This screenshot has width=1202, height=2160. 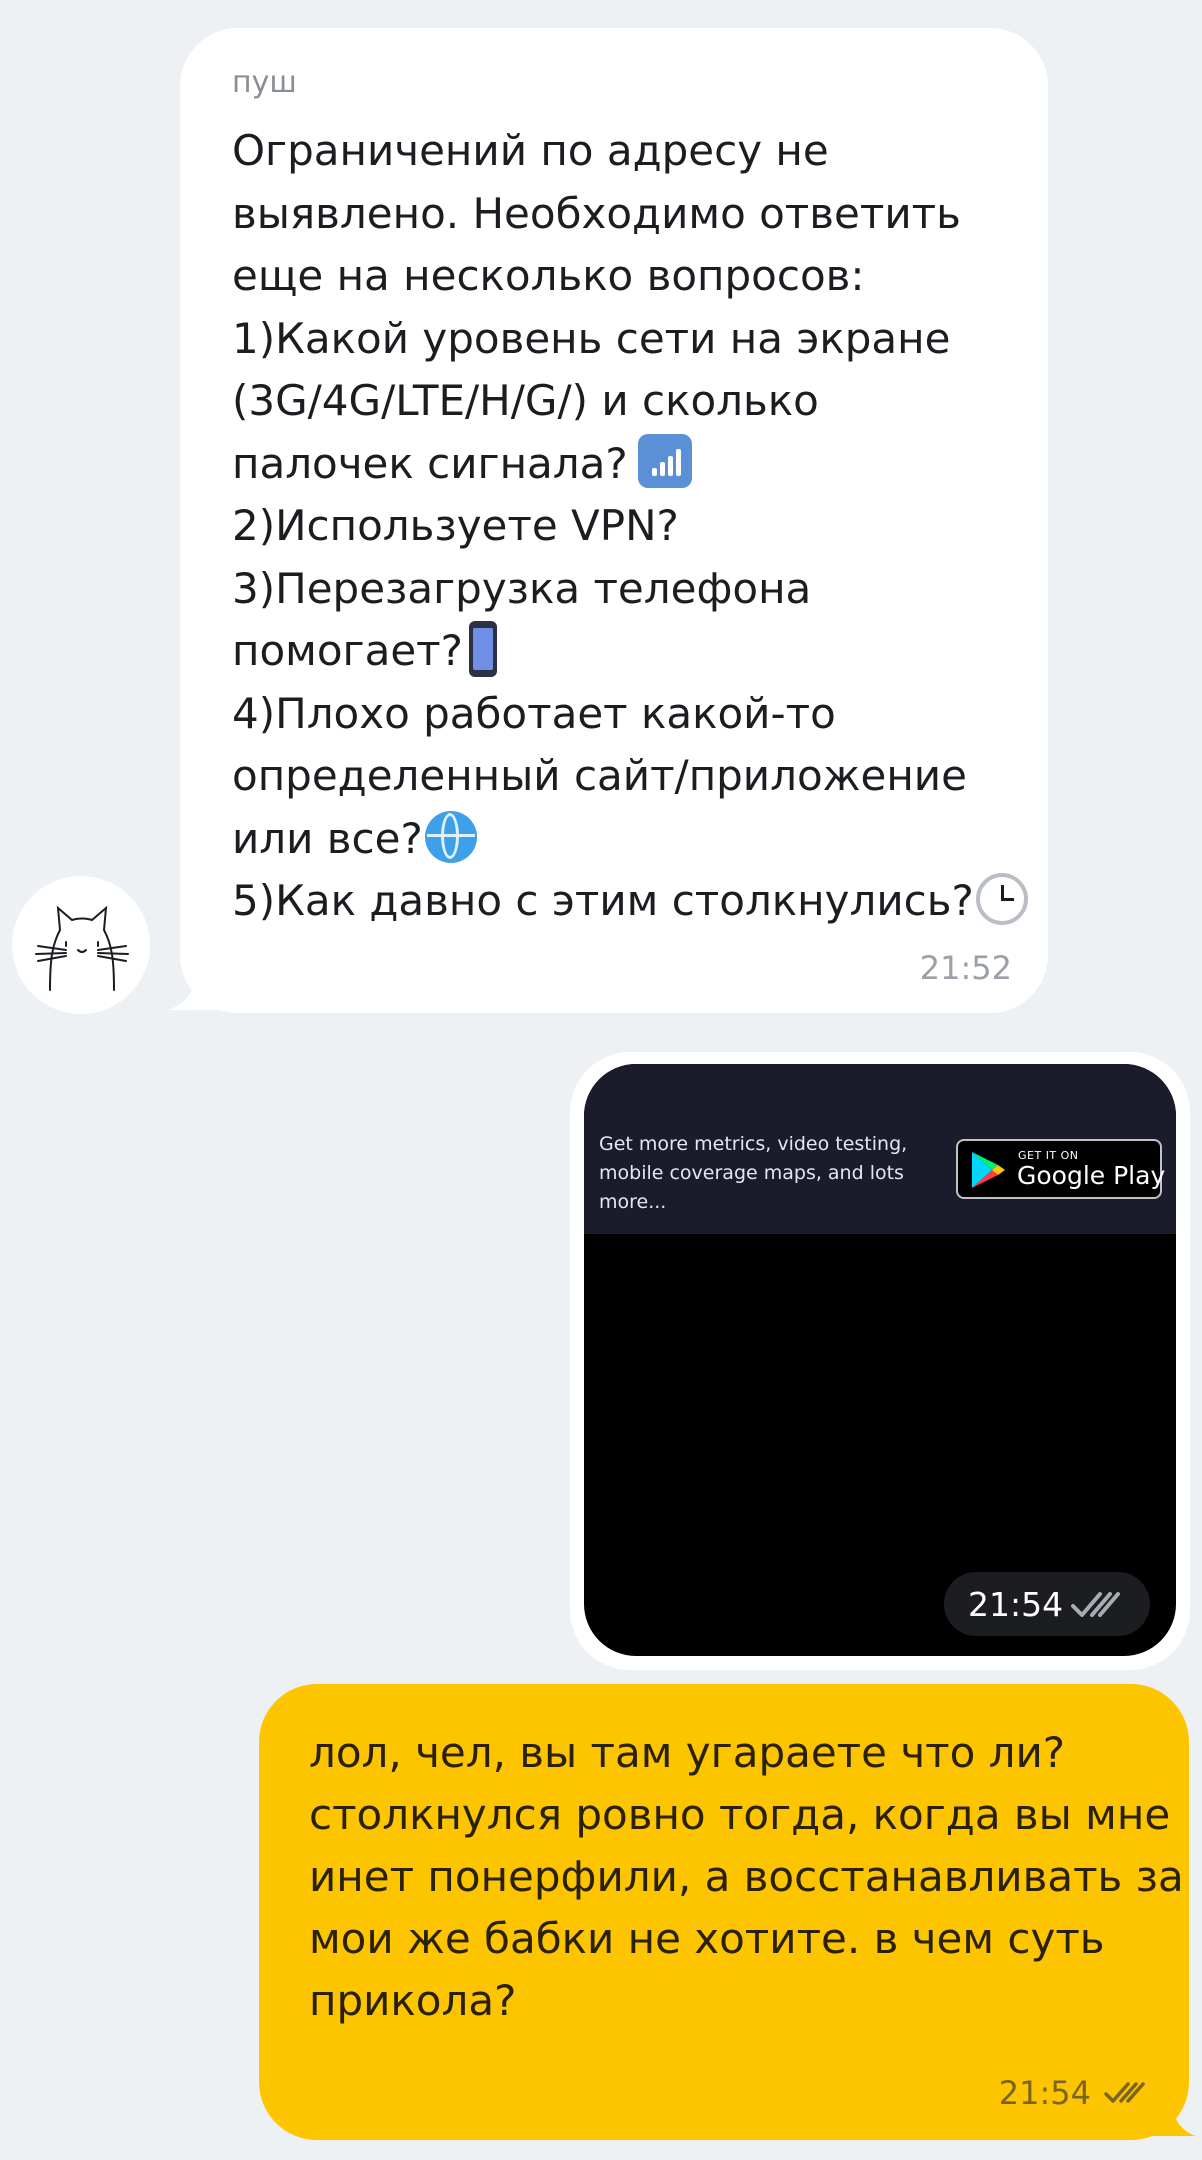 I want to click on message-line: 3)Перезагрузка телефона, so click(x=522, y=588).